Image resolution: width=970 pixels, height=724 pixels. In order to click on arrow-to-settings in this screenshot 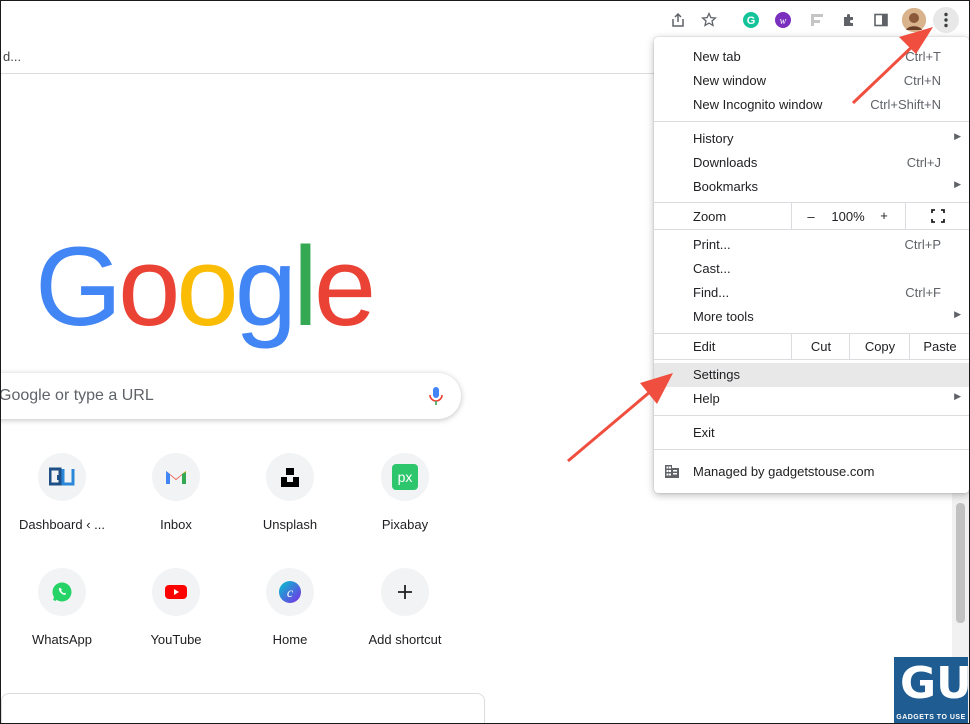, I will do `click(620, 418)`.